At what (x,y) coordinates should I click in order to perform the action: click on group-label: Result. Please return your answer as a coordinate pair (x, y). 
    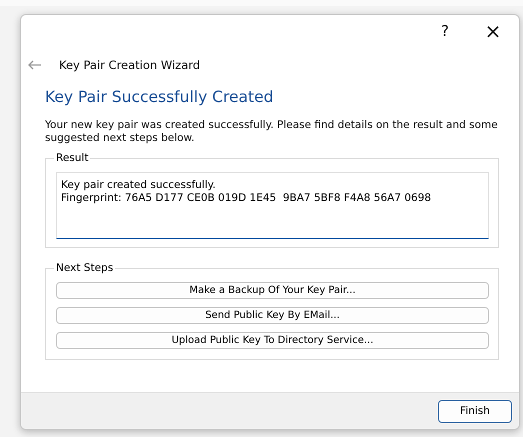
    Looking at the image, I should click on (72, 158).